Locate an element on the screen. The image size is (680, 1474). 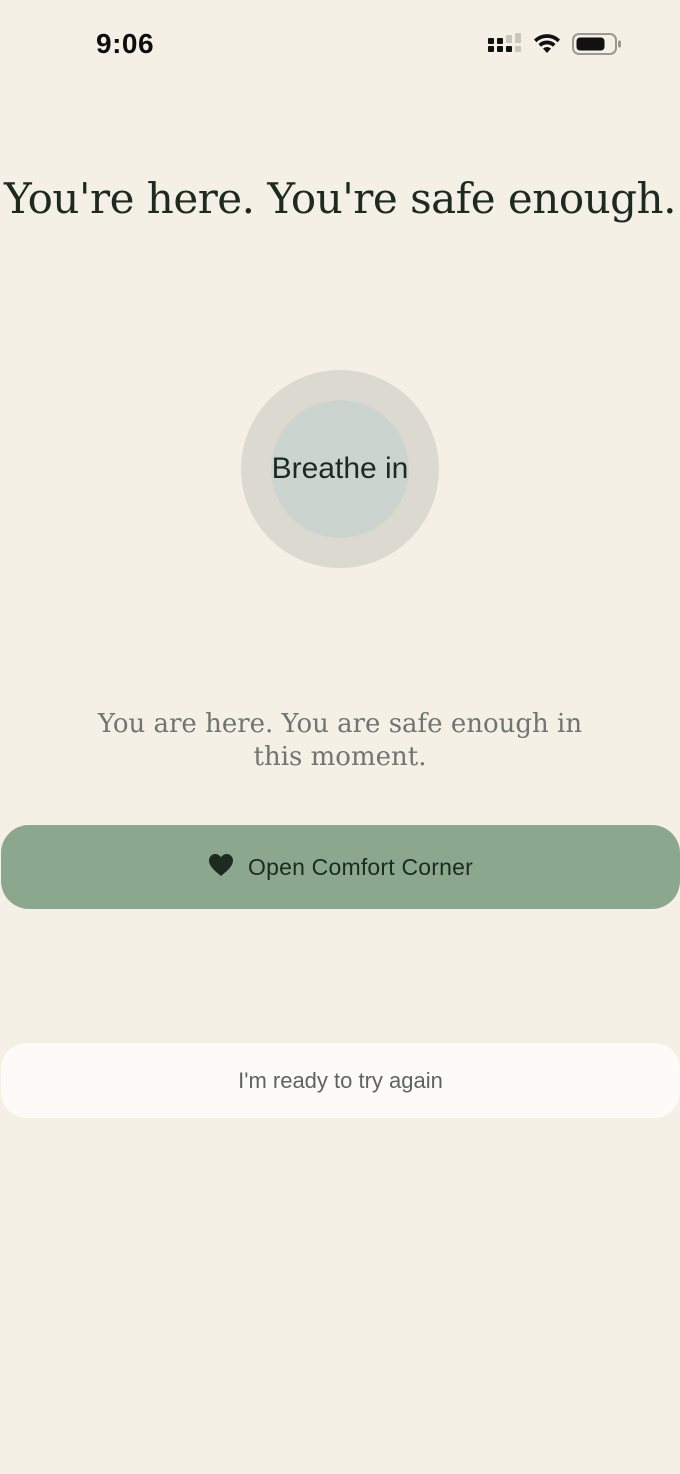
battery-icon is located at coordinates (597, 46).